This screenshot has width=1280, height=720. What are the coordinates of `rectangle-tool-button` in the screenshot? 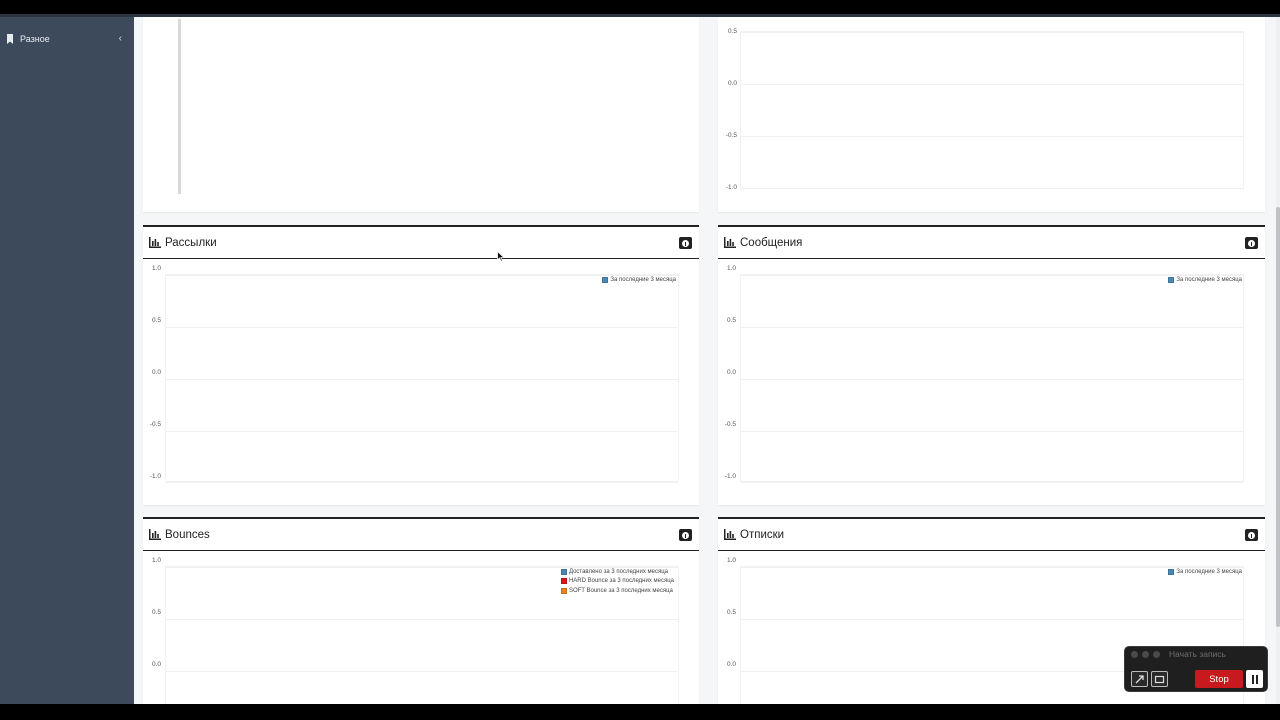 It's located at (1159, 679).